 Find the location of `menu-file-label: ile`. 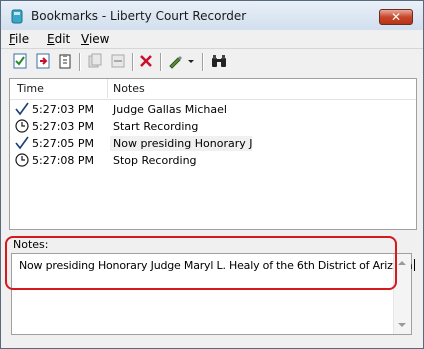

menu-file-label: ile is located at coordinates (22, 39).